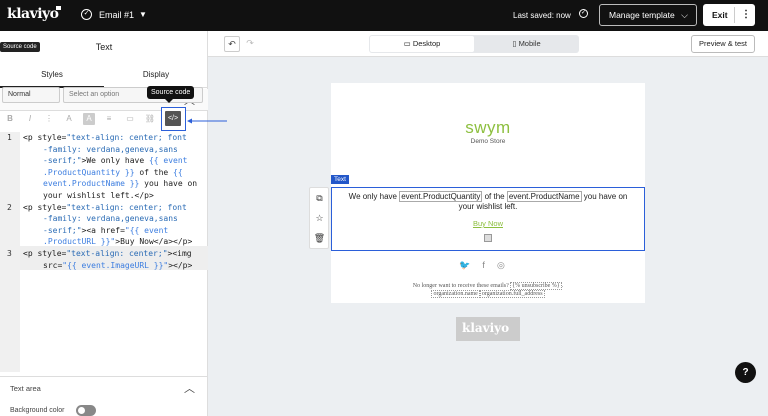 This screenshot has height=416, width=768. I want to click on text-area-label: Text area, so click(25, 388).